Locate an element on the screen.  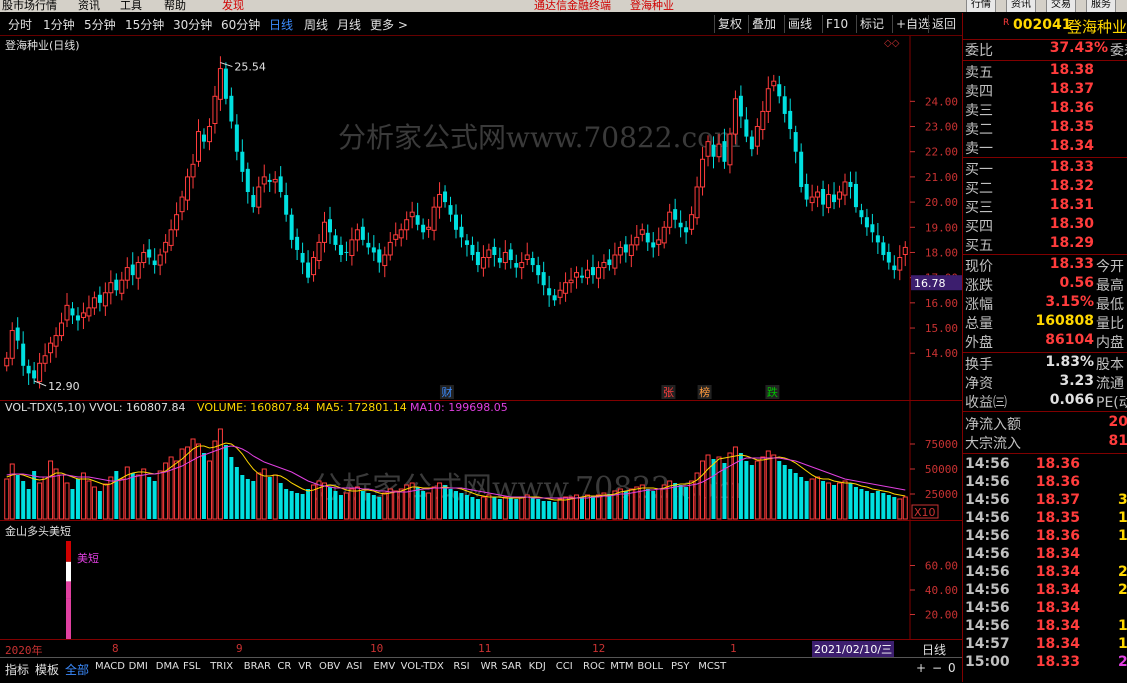
period-more: 更多 > is located at coordinates (389, 24).